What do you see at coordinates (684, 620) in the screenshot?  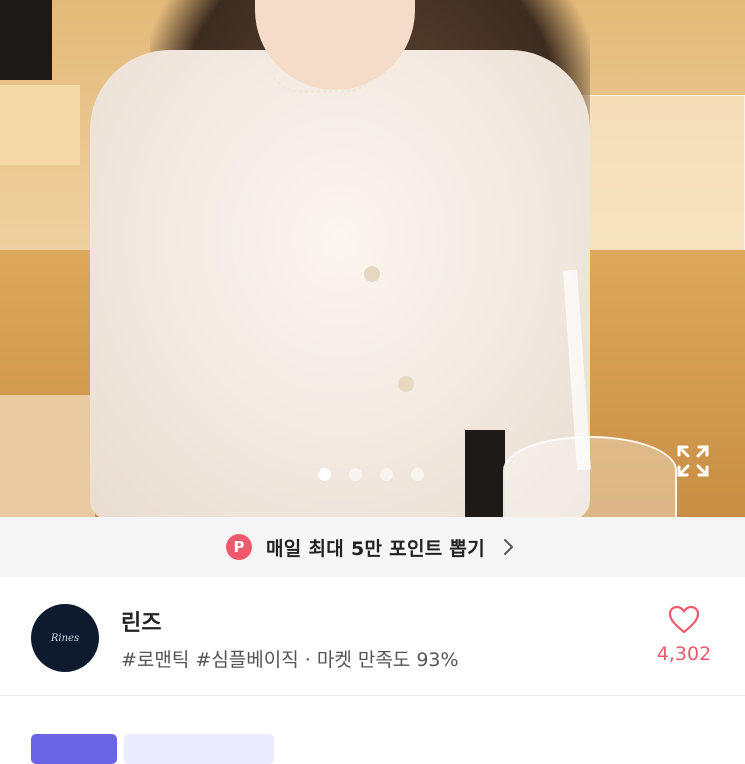 I see `heart-icon` at bounding box center [684, 620].